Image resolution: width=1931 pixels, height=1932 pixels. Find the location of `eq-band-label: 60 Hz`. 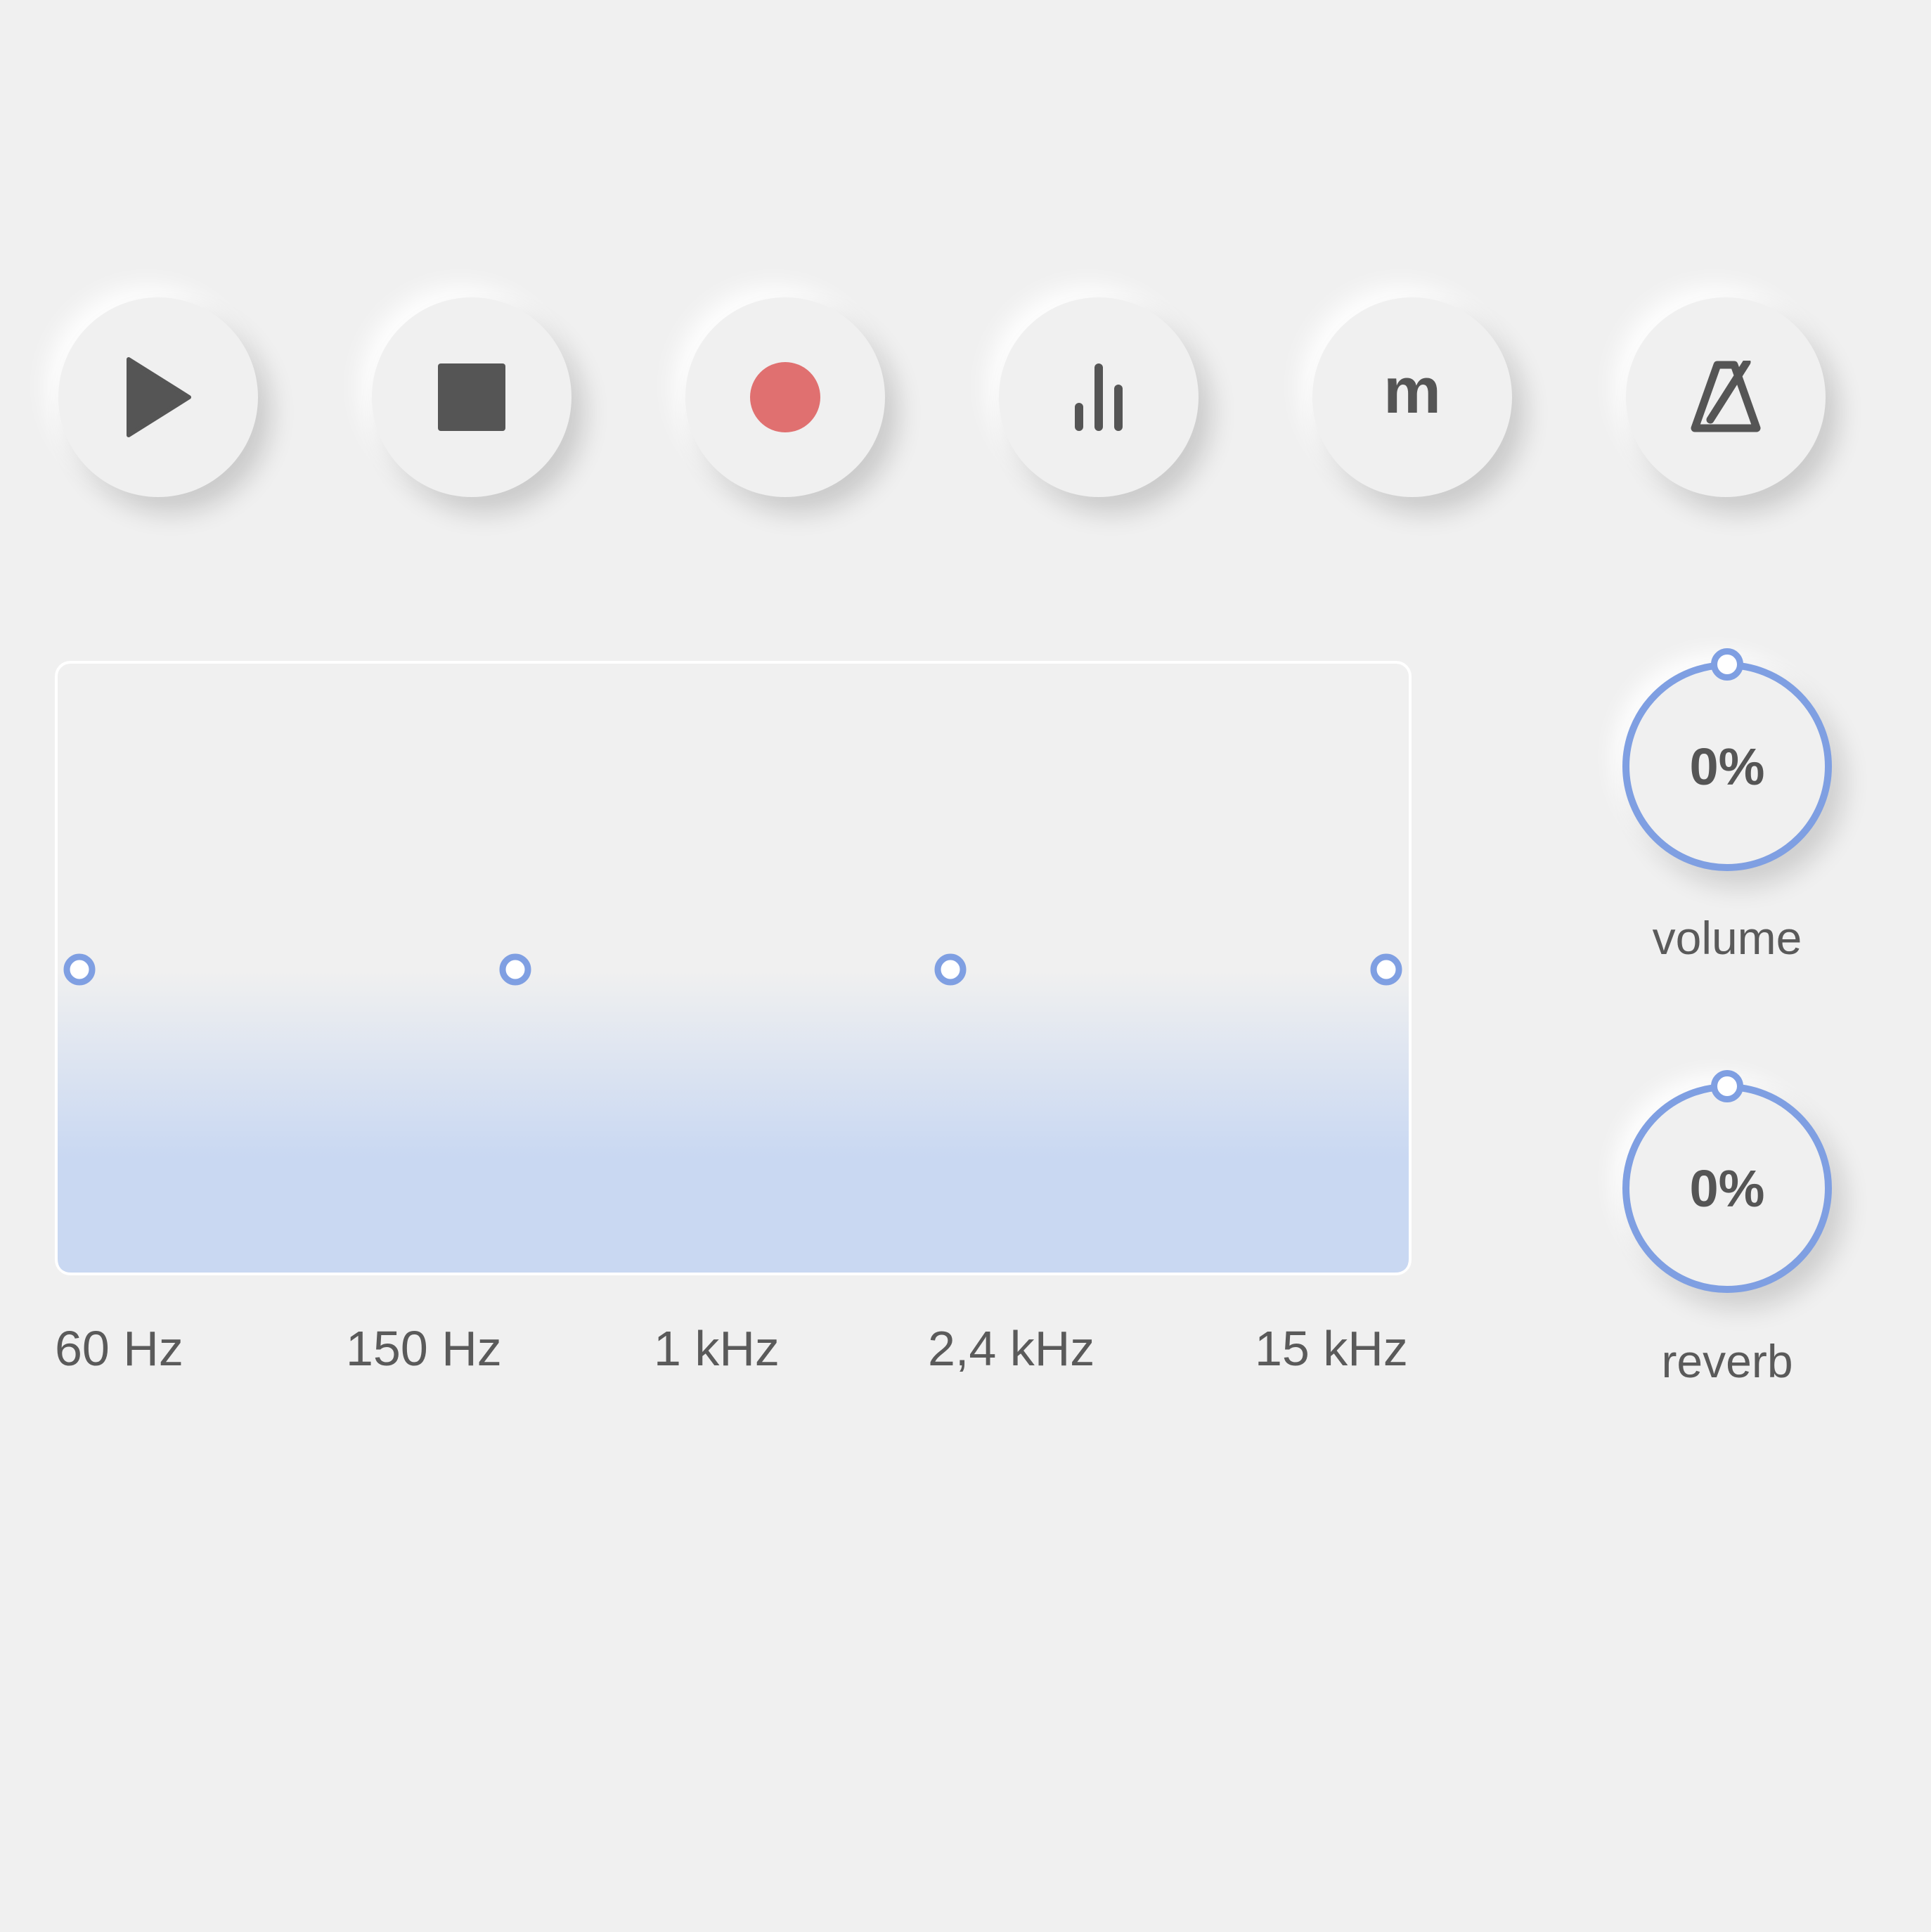

eq-band-label: 60 Hz is located at coordinates (119, 1348).